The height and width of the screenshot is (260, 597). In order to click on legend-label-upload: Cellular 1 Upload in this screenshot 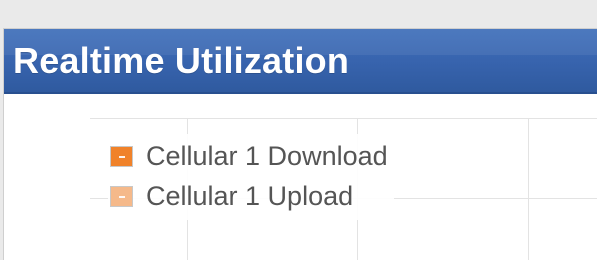, I will do `click(250, 196)`.